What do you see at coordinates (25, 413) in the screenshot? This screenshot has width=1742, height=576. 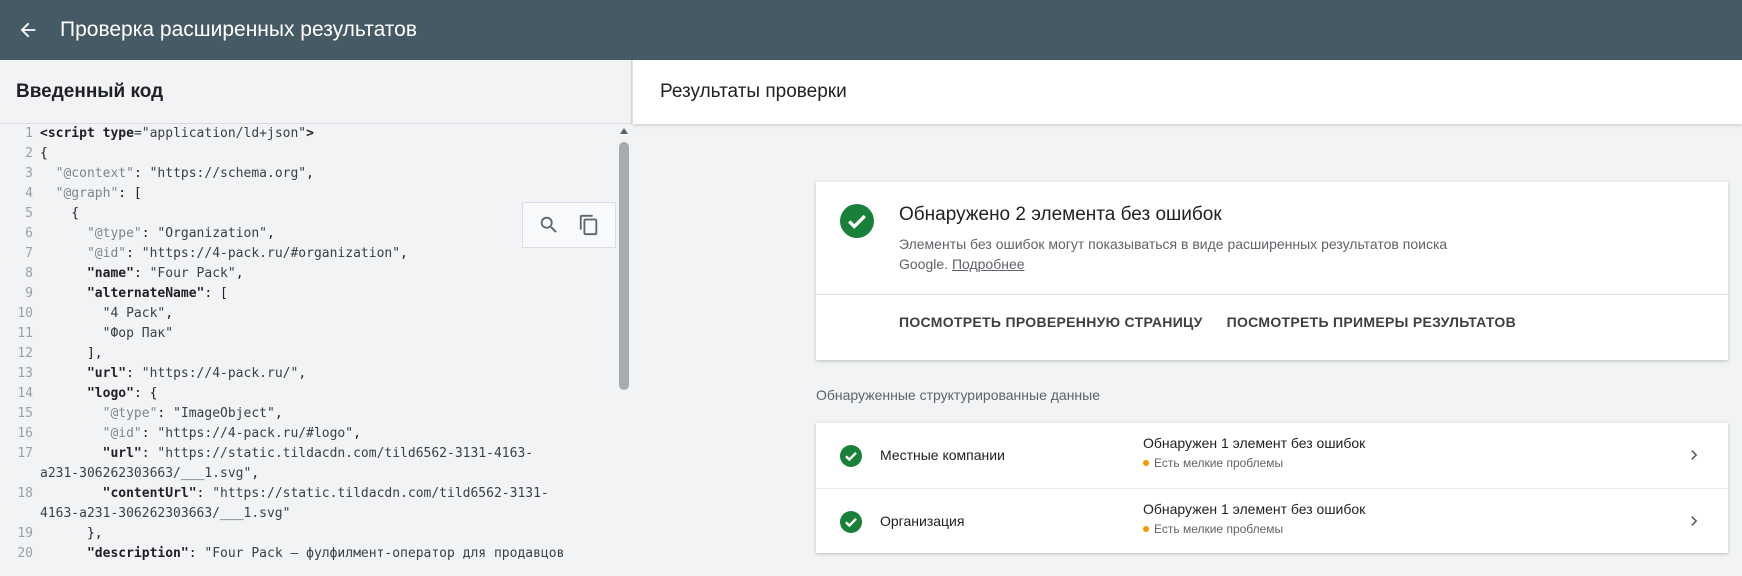 I see `line-number: 15` at bounding box center [25, 413].